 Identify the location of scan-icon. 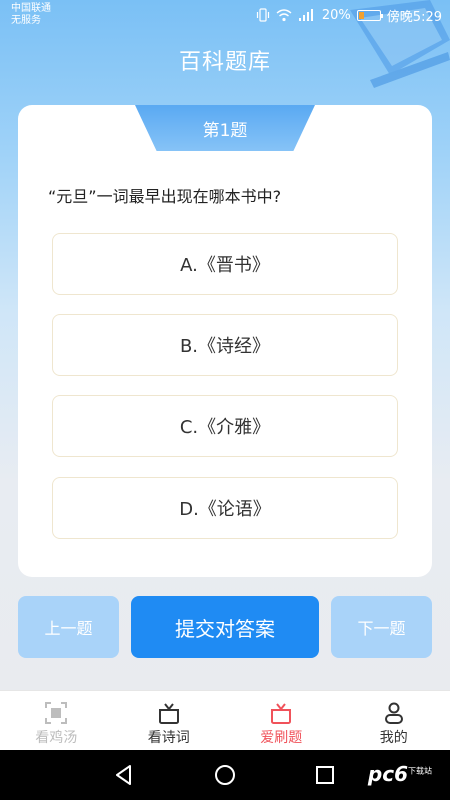
(56, 713).